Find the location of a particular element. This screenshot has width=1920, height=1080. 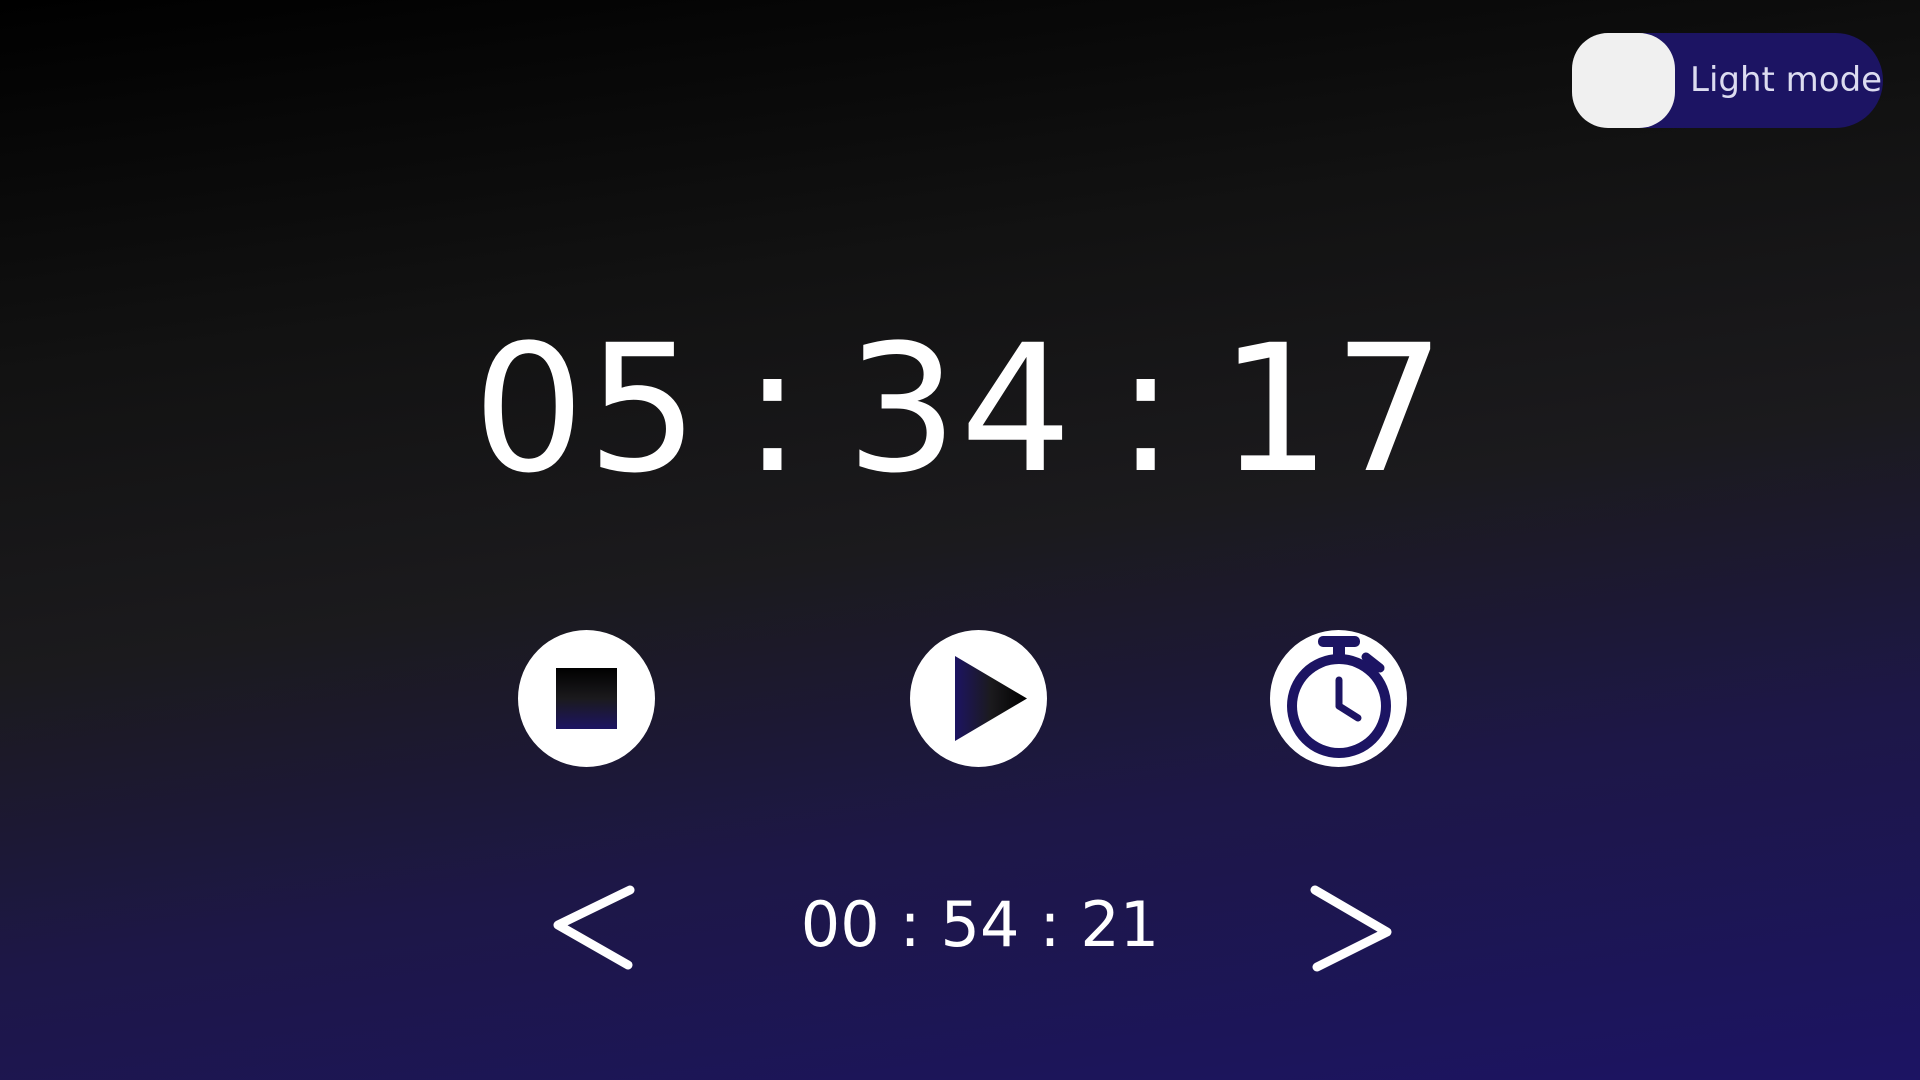

lap-time-display: 00 : 54 : 21 is located at coordinates (980, 925).